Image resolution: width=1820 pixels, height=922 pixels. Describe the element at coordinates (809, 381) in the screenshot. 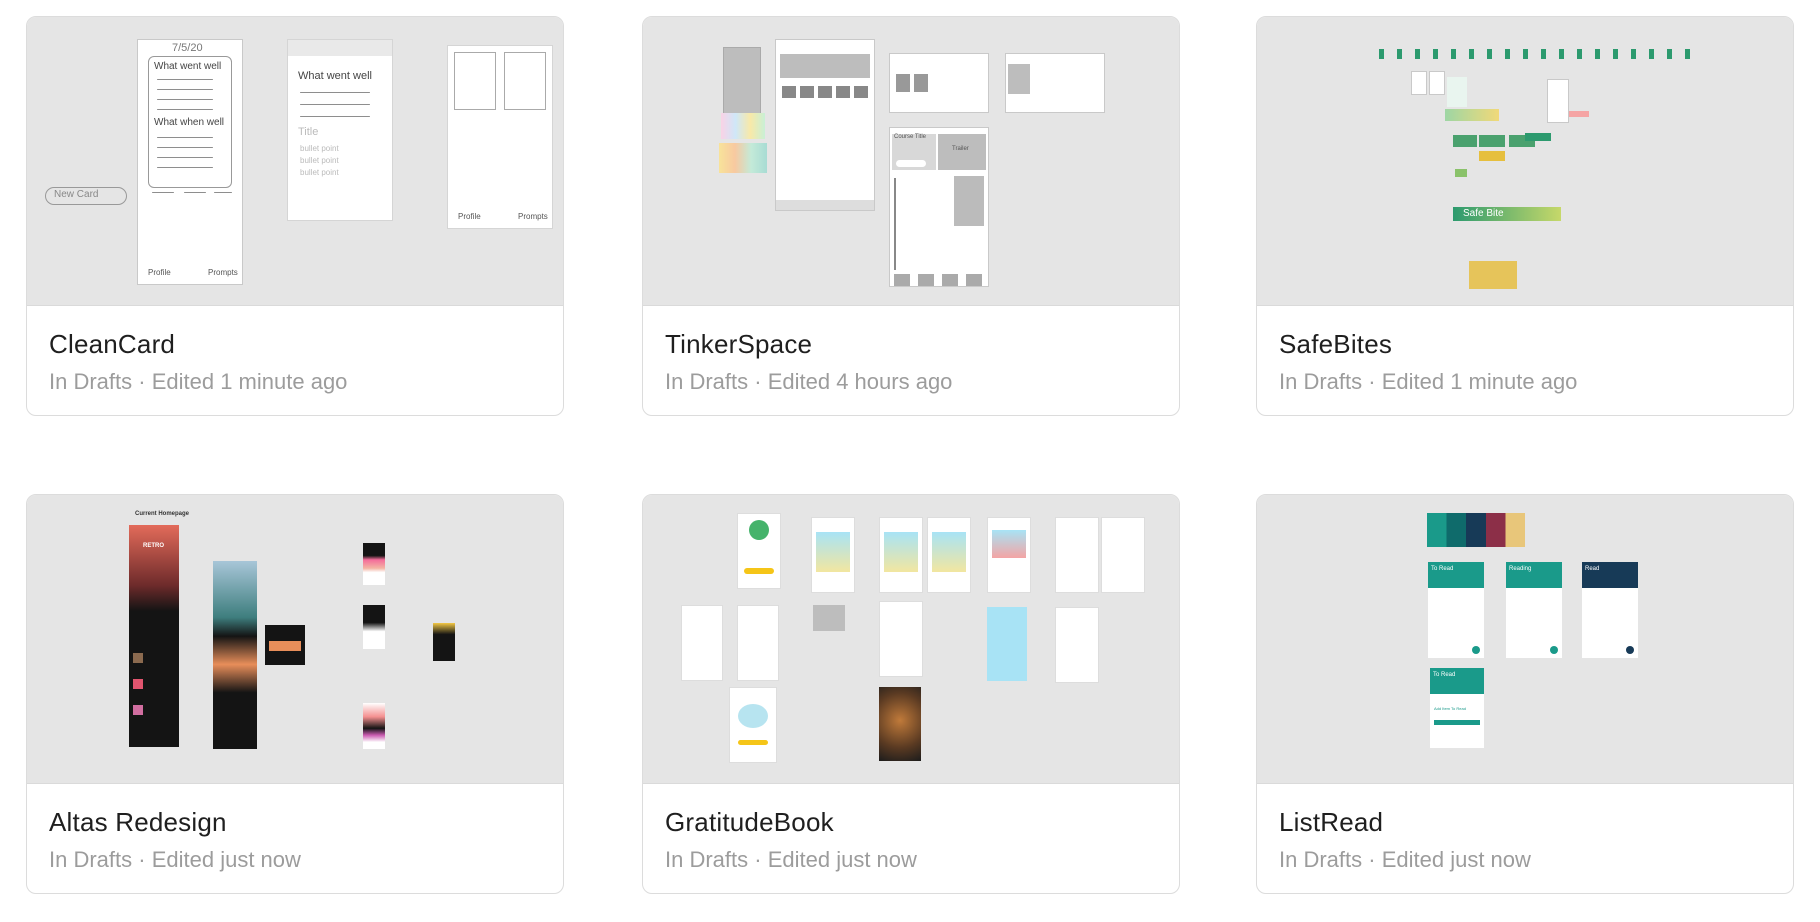

I see `file-meta: In Drafts · Edited 4 hours ago` at that location.